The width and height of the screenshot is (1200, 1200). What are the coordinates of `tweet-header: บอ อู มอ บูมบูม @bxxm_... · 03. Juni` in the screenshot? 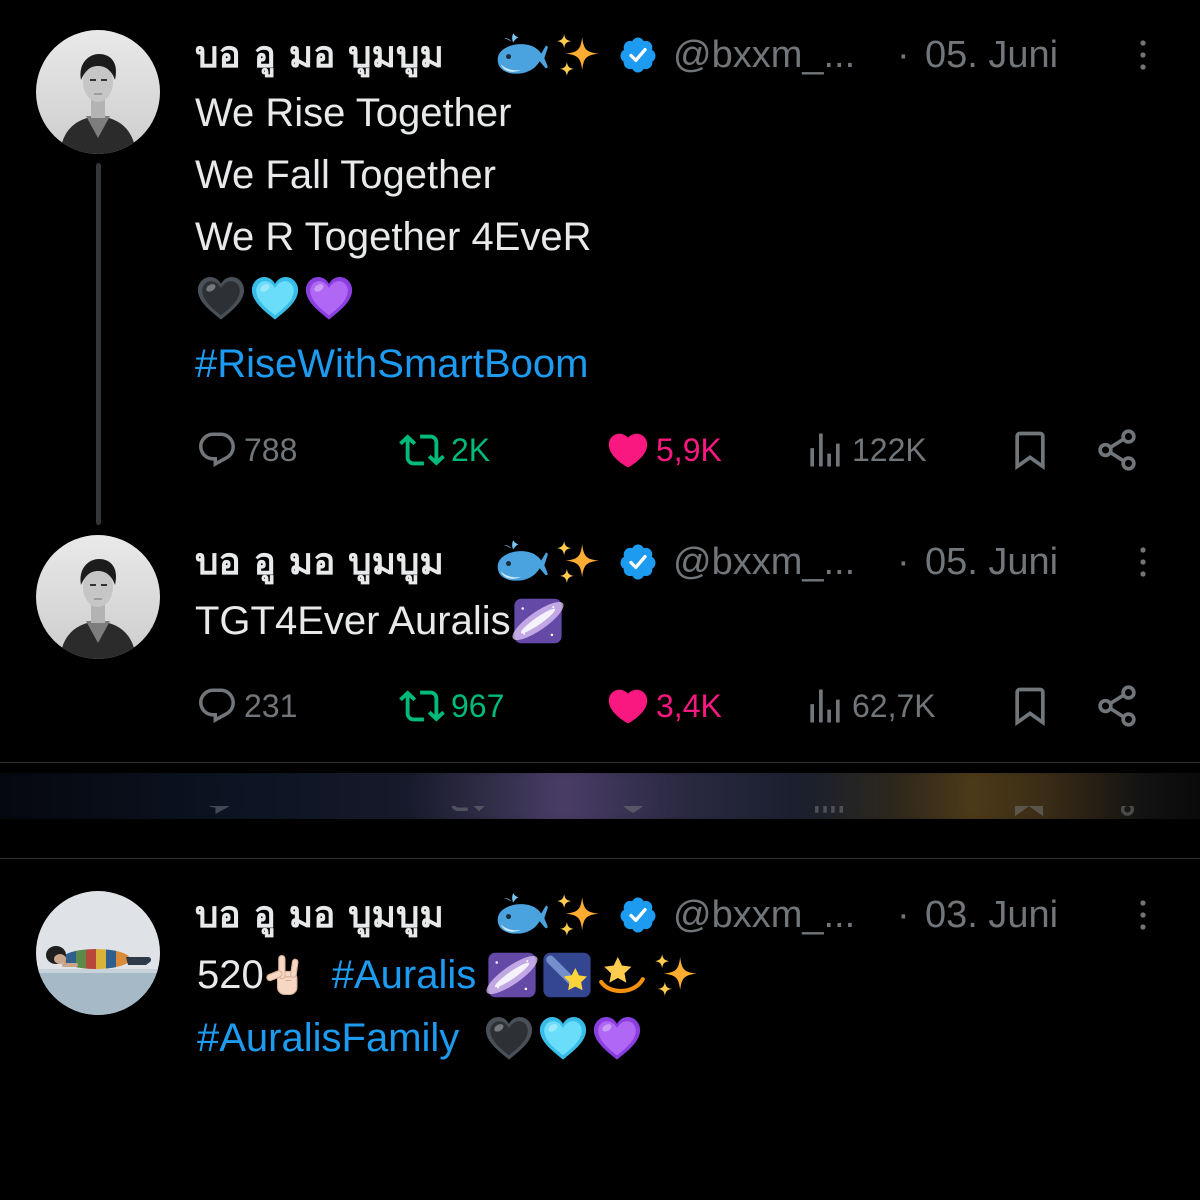 It's located at (680, 915).